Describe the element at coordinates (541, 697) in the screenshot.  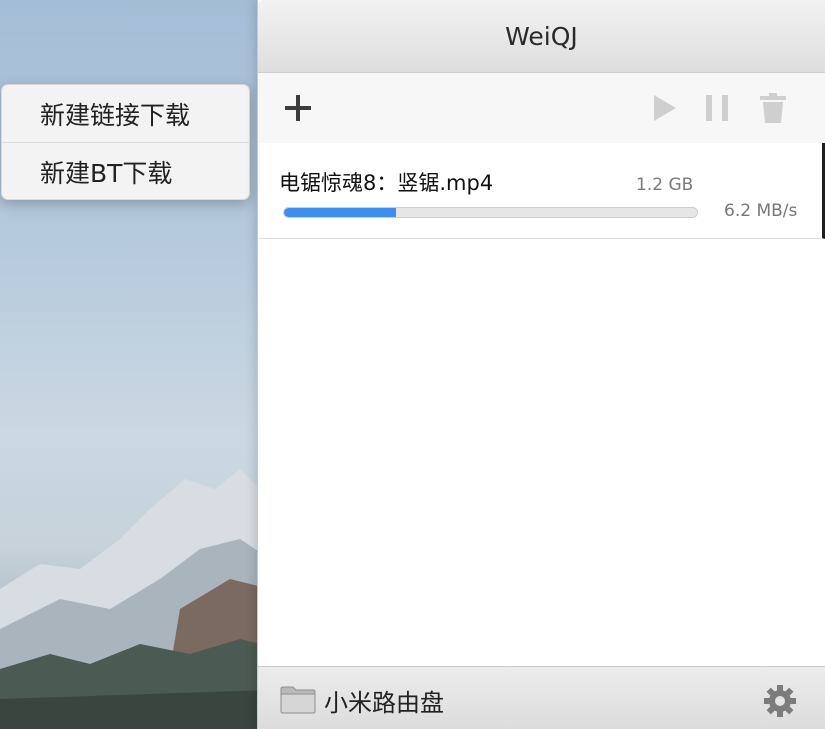
I see `status-footer: 小米路由盘` at that location.